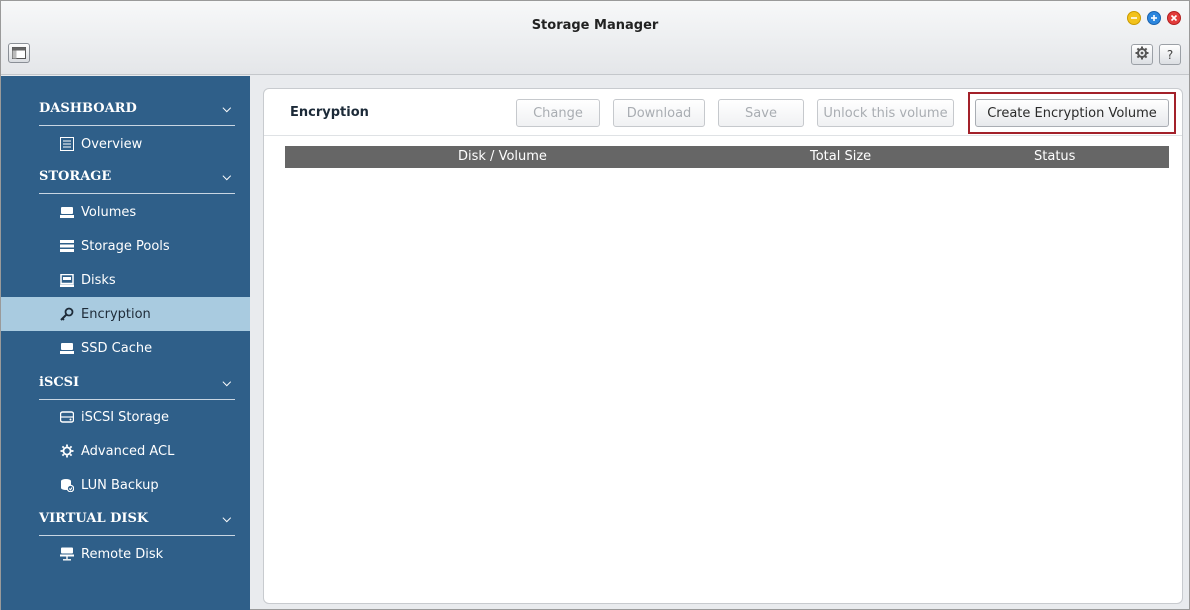 The image size is (1190, 610). What do you see at coordinates (595, 25) in the screenshot?
I see `window-title: Storage Manager` at bounding box center [595, 25].